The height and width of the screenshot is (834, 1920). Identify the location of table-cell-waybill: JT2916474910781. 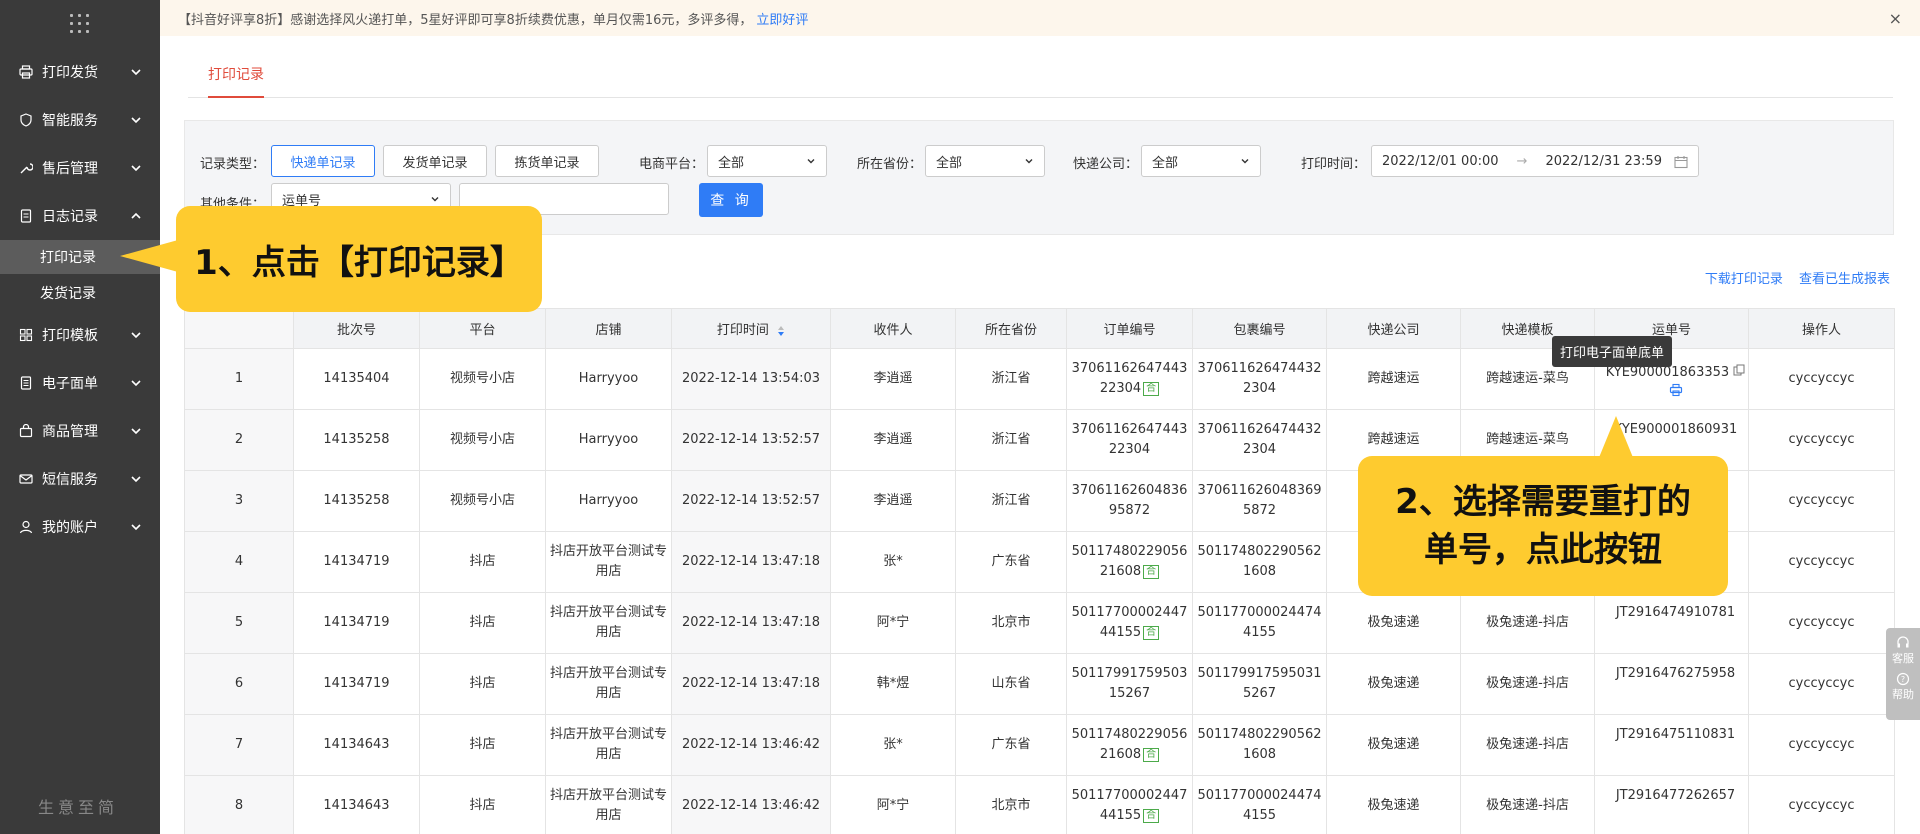
(1671, 623).